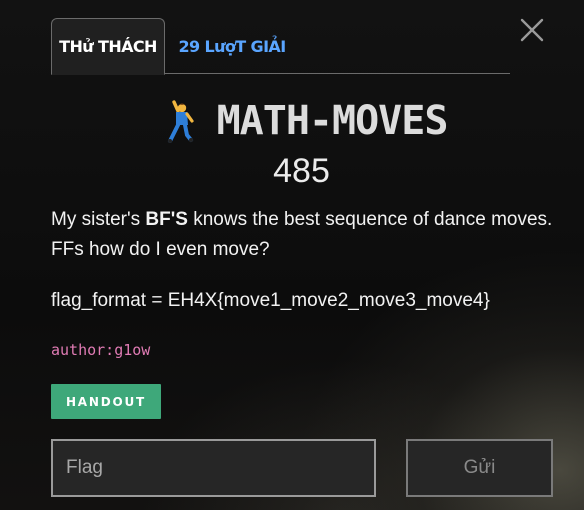 The width and height of the screenshot is (584, 510). Describe the element at coordinates (232, 46) in the screenshot. I see `tab-solves: 29 LượT GIẢI` at that location.